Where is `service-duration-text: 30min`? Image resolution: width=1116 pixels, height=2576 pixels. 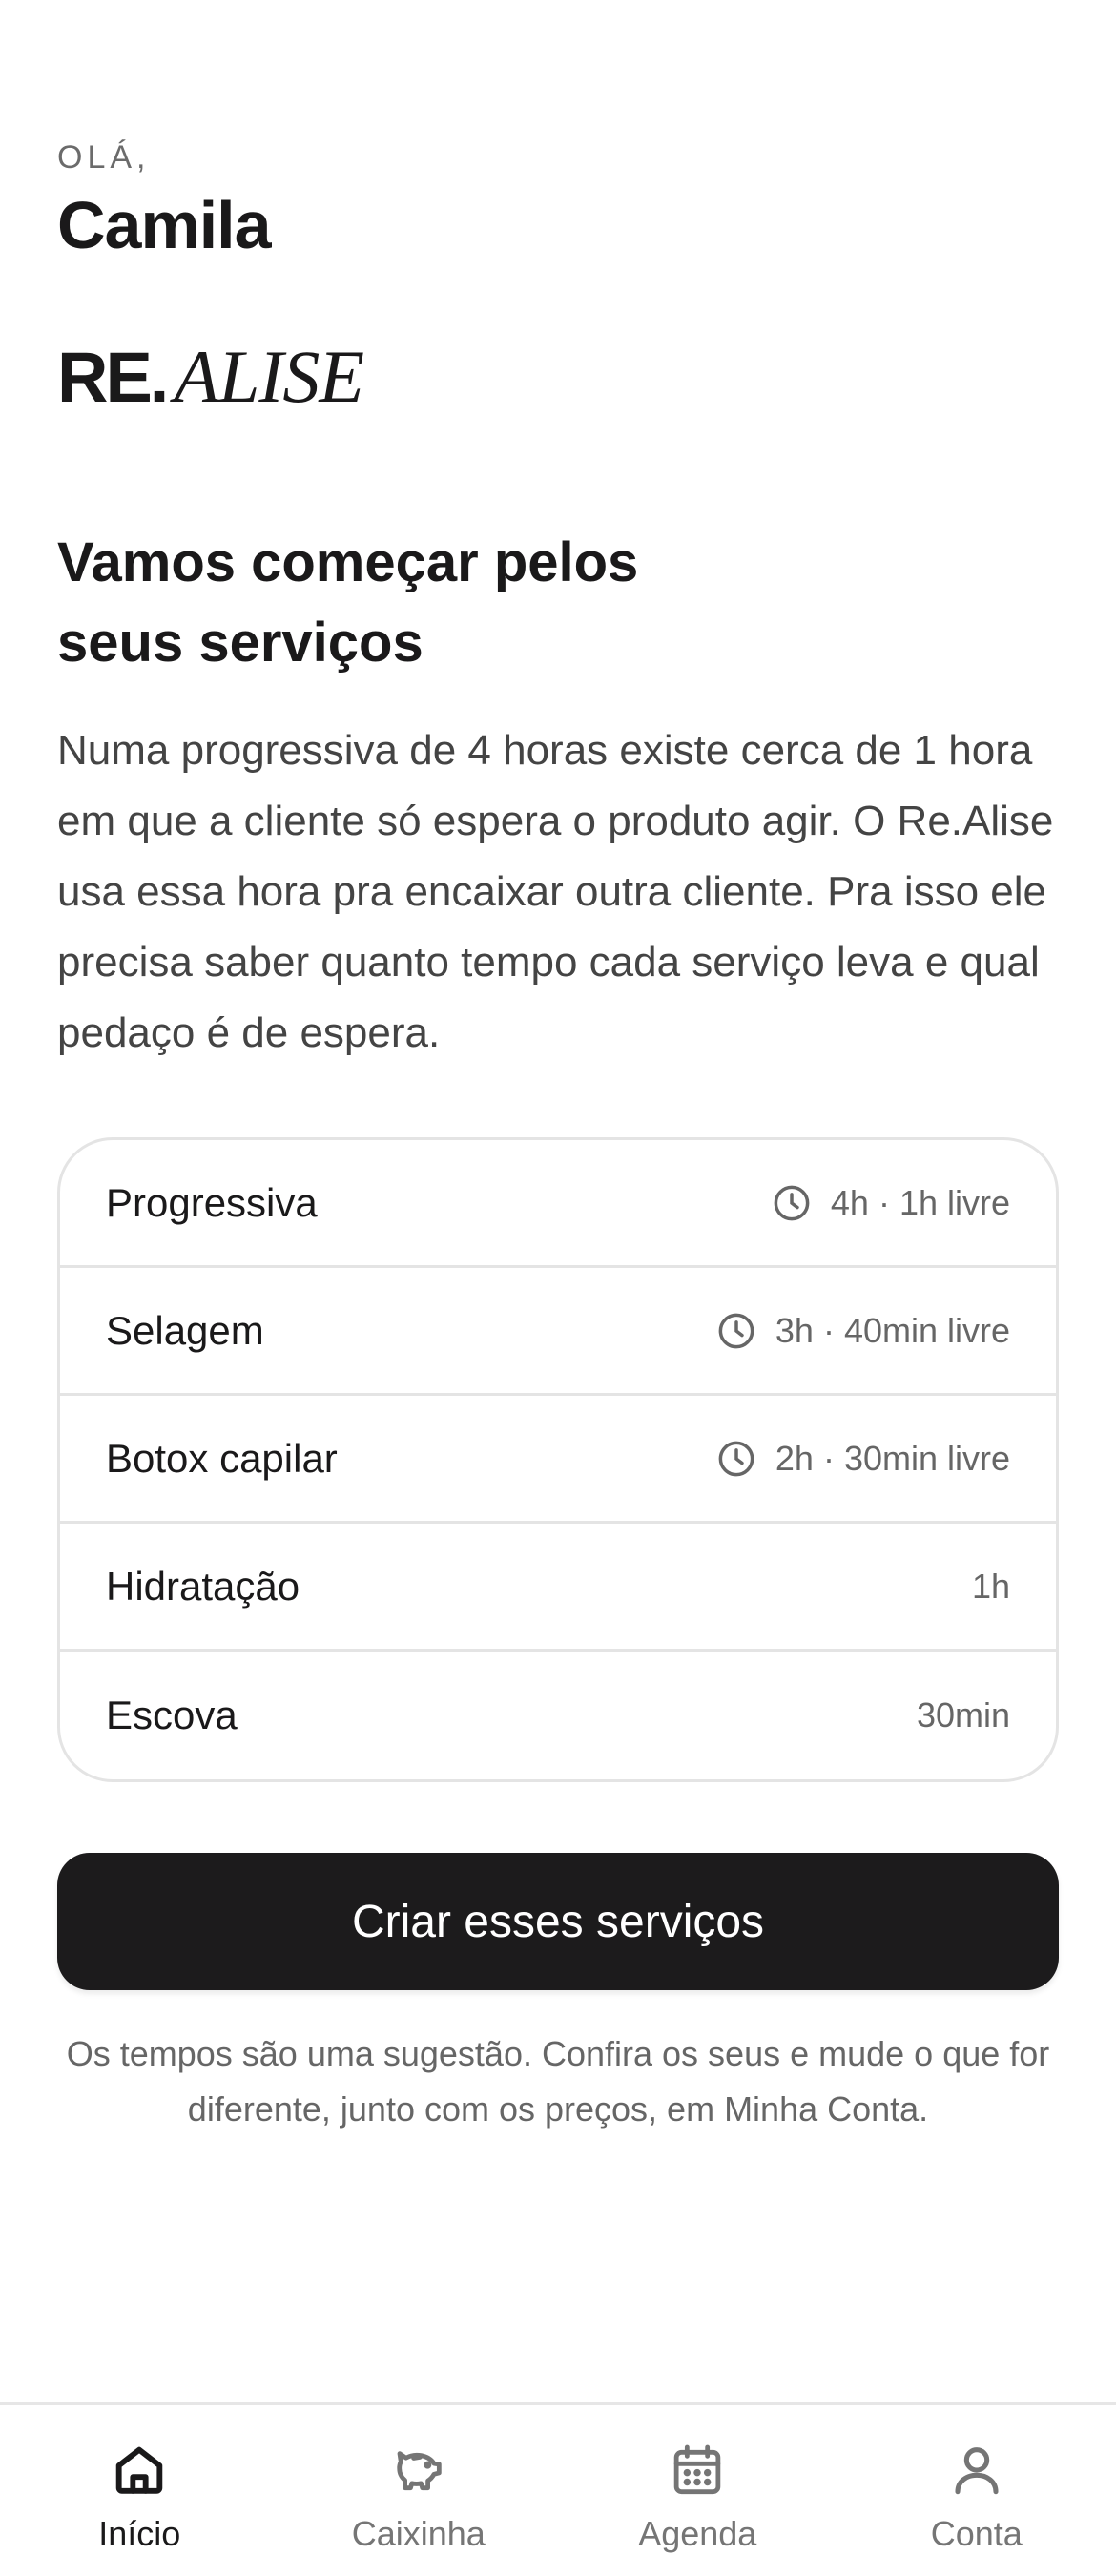
service-duration-text: 30min is located at coordinates (963, 1715).